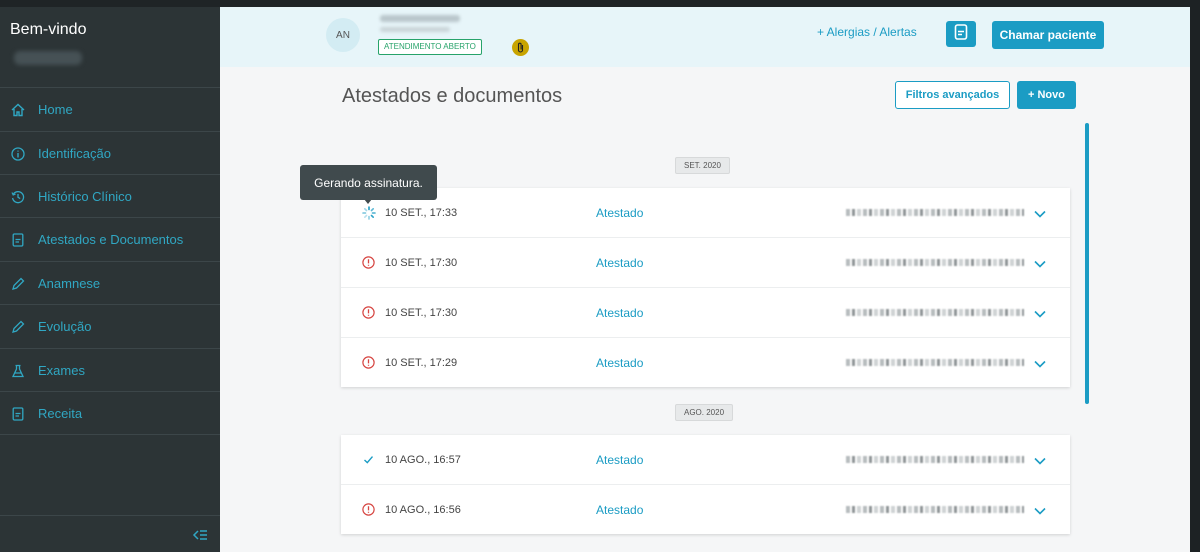  Describe the element at coordinates (18, 371) in the screenshot. I see `flask-icon` at that location.